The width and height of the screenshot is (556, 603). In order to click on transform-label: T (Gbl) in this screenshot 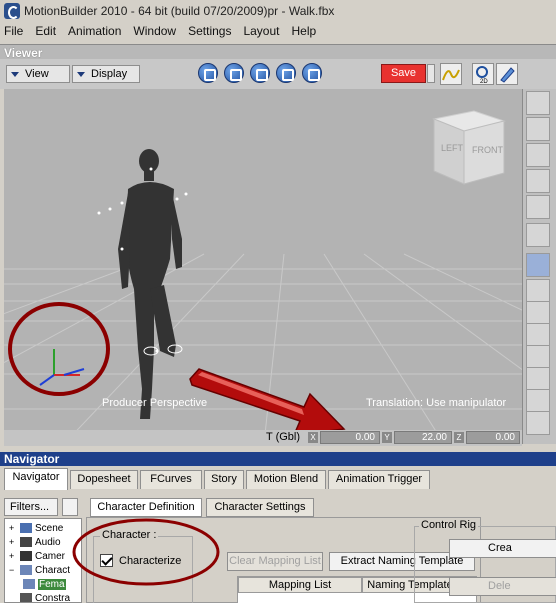, I will do `click(283, 437)`.